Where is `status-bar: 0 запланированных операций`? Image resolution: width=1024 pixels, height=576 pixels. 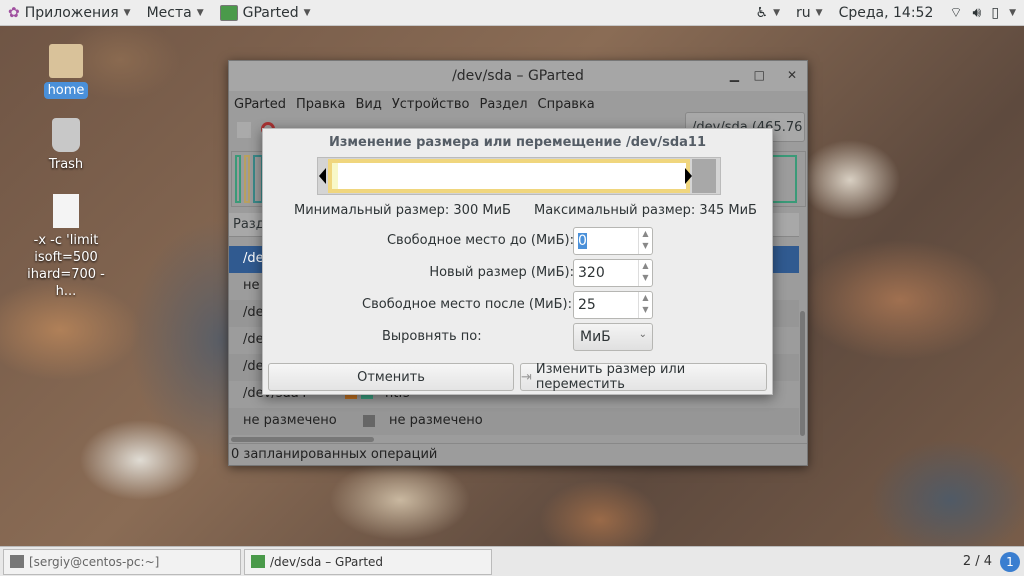 status-bar: 0 запланированных операций is located at coordinates (518, 454).